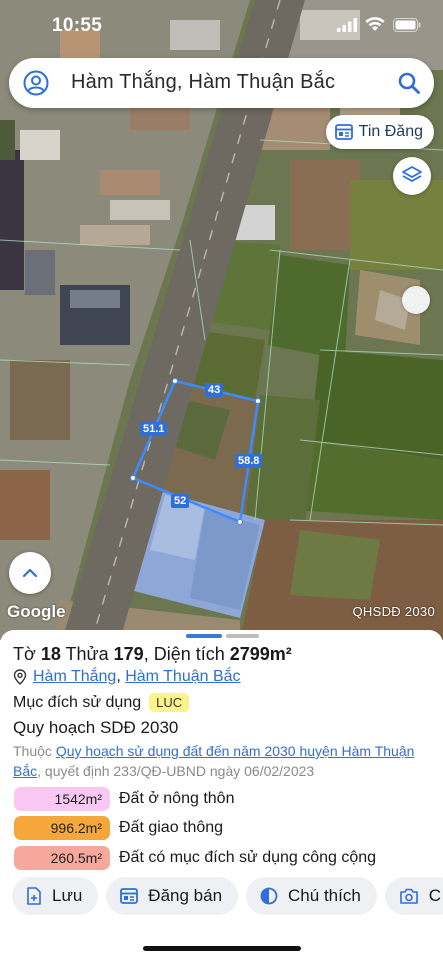  Describe the element at coordinates (242, 636) in the screenshot. I see `page-indicator-inactive` at that location.